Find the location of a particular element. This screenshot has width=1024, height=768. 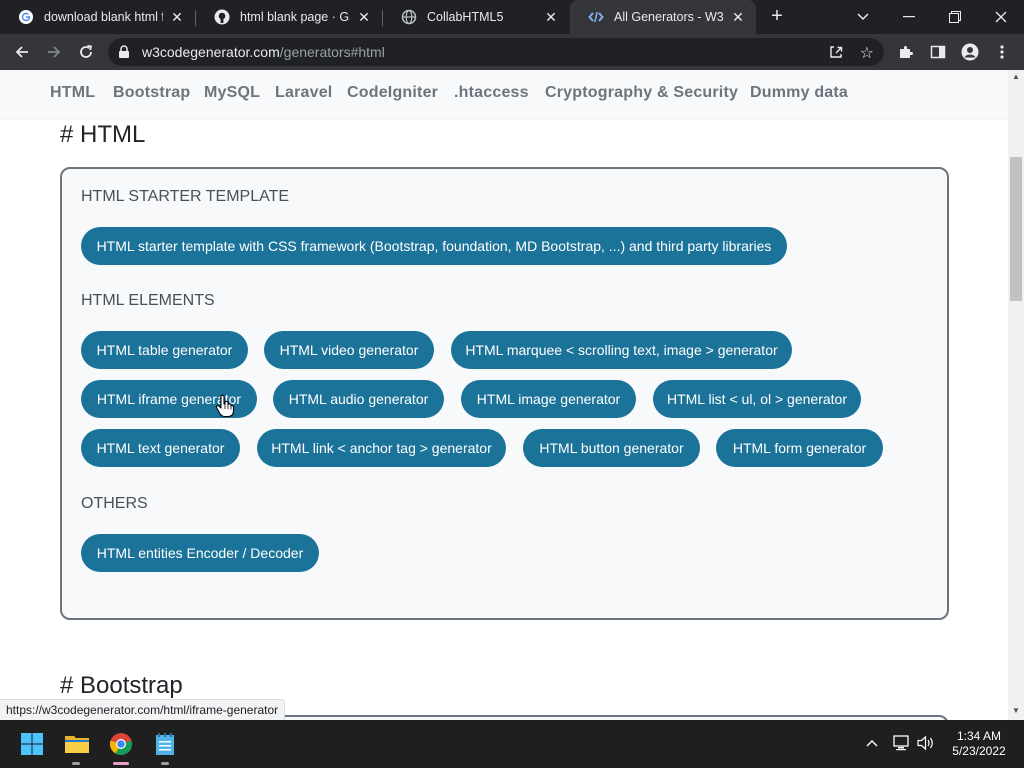

address-url: w3codegenerator.com/generators#html is located at coordinates (263, 52).